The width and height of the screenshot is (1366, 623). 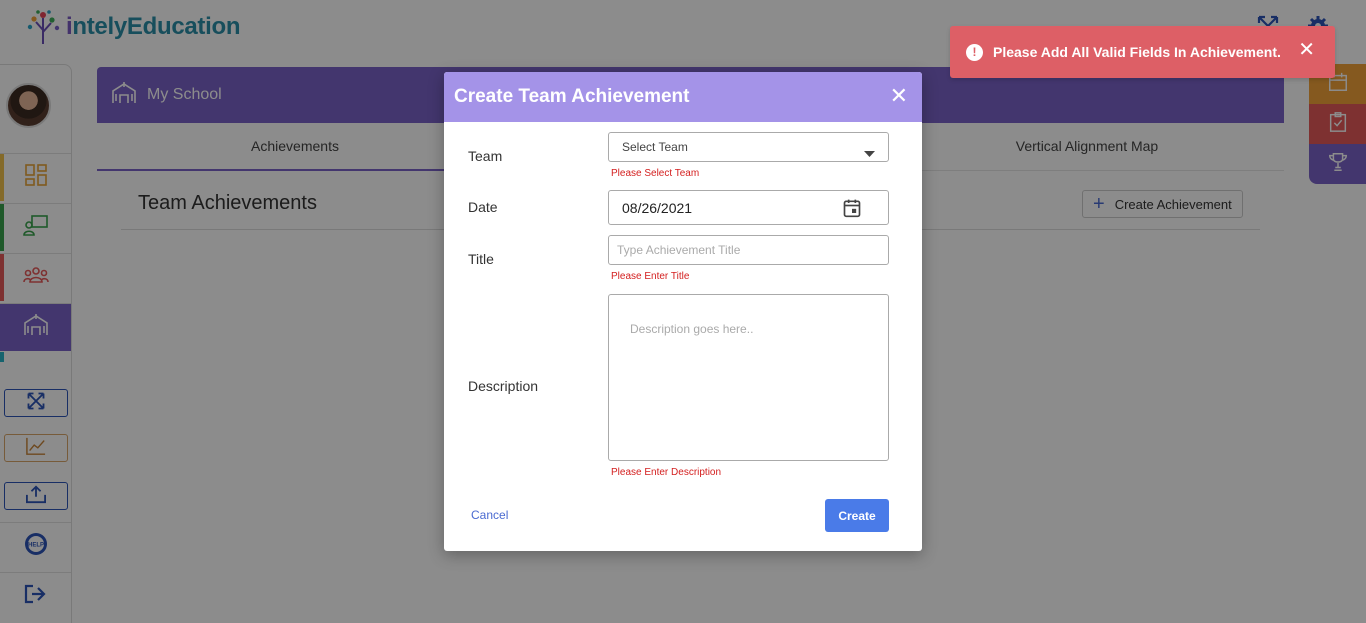 I want to click on date-field: 08/26/2021, so click(x=748, y=207).